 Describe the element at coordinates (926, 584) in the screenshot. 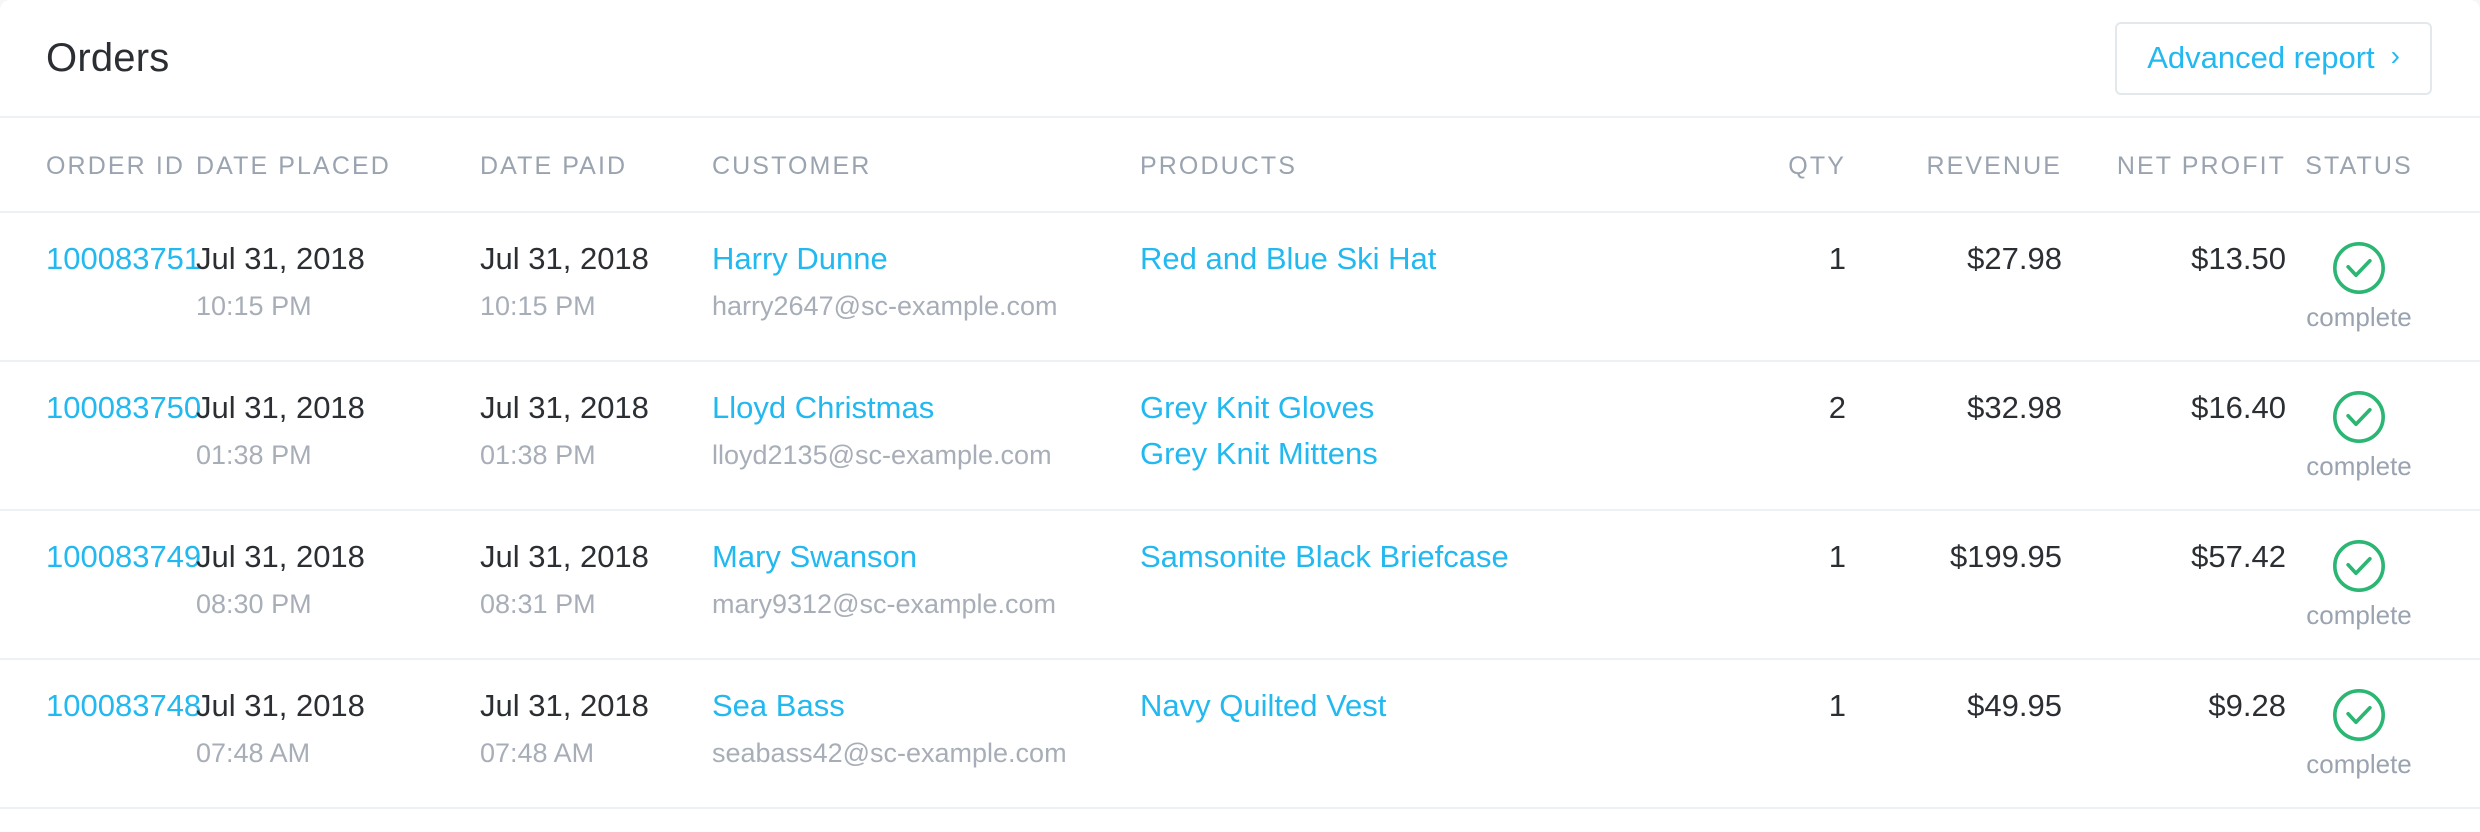

I see `cell-customer: Mary Swanson mary9312@sc-example.com` at that location.